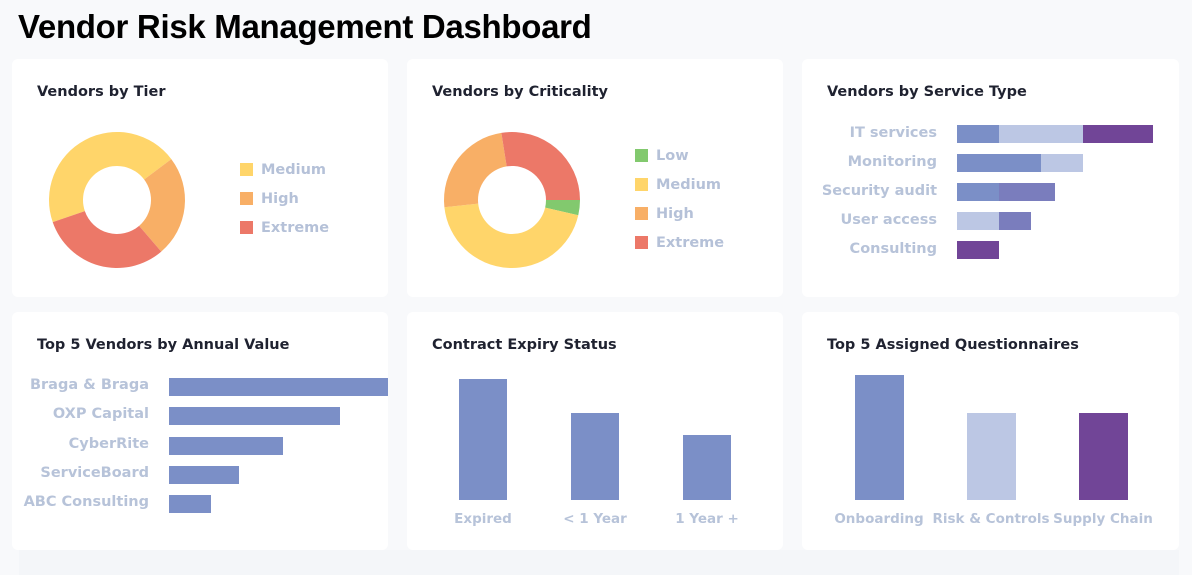 The image size is (1192, 575). I want to click on bar-serviceboard, so click(204, 474).